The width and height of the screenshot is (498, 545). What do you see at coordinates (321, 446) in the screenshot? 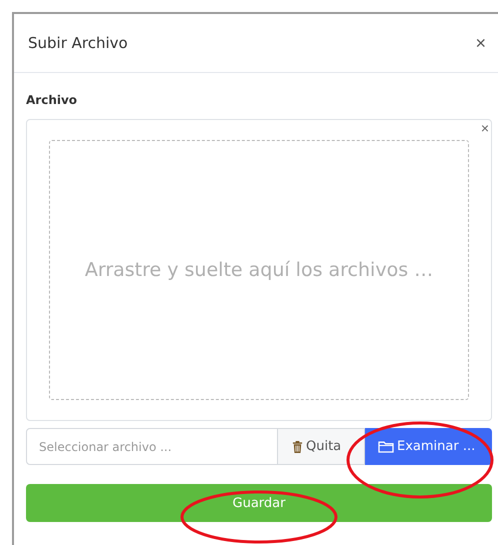
I see `remove-button: Quita` at bounding box center [321, 446].